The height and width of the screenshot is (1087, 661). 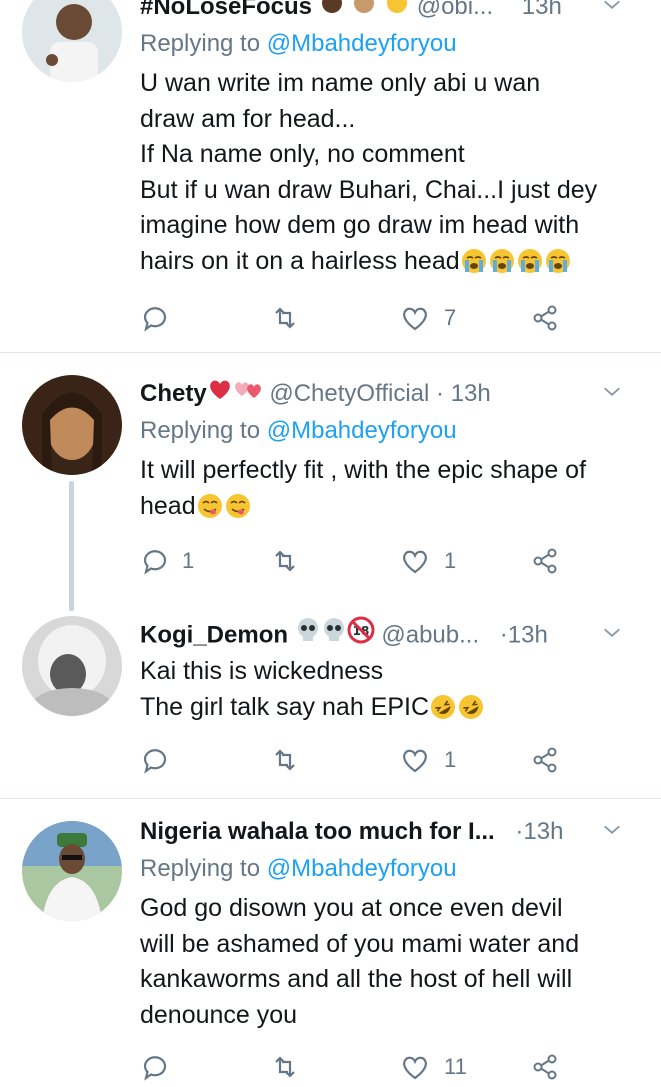 What do you see at coordinates (71, 546) in the screenshot?
I see `thread-line` at bounding box center [71, 546].